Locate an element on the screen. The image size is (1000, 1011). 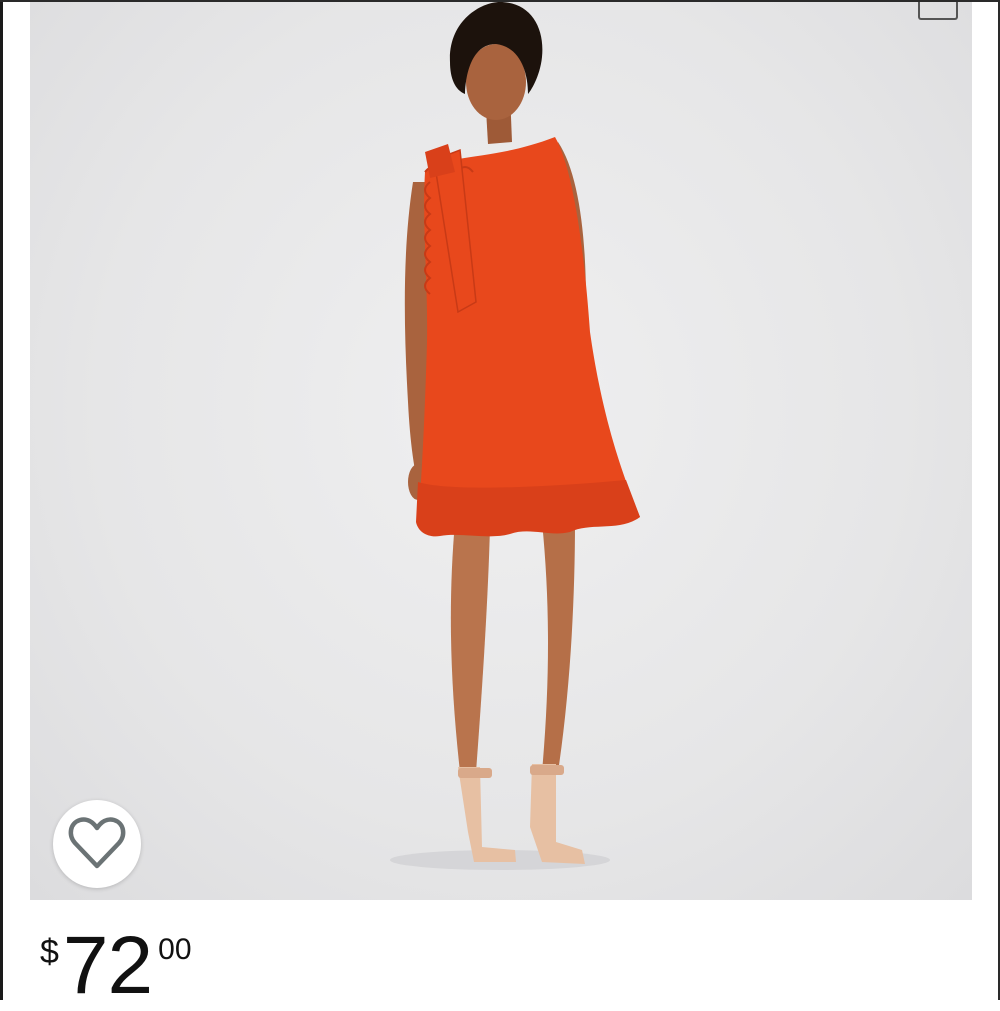
price-dollars: 72 is located at coordinates (107, 965).